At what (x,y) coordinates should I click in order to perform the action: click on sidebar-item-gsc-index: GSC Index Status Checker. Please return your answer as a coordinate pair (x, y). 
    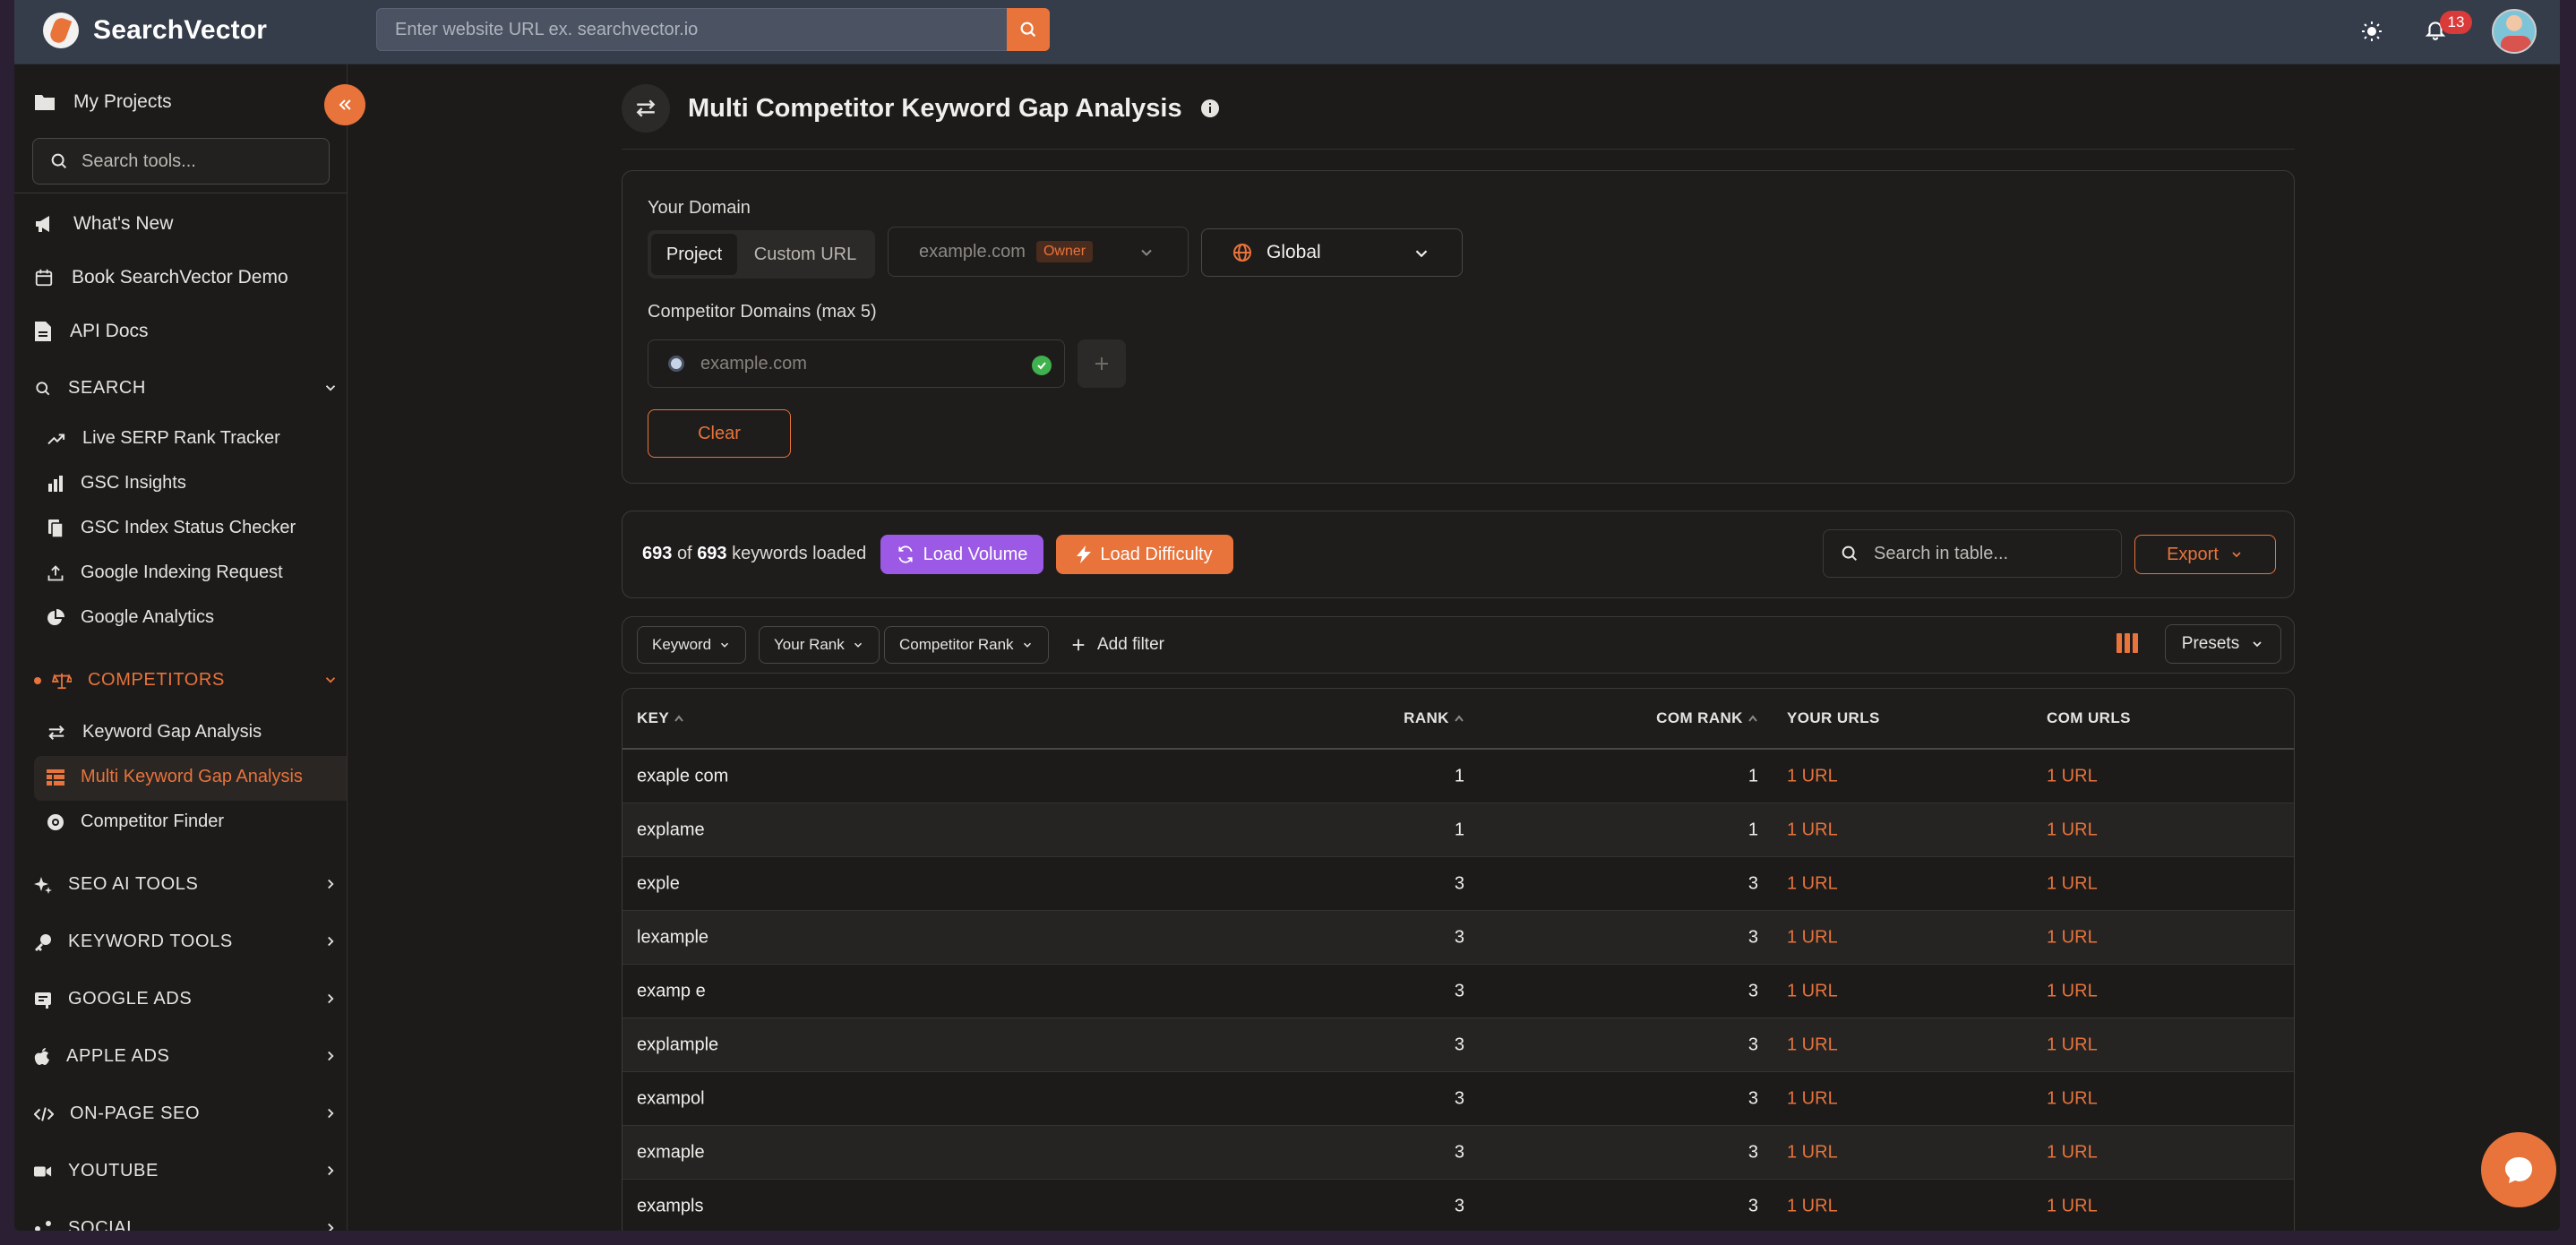
    Looking at the image, I should click on (171, 528).